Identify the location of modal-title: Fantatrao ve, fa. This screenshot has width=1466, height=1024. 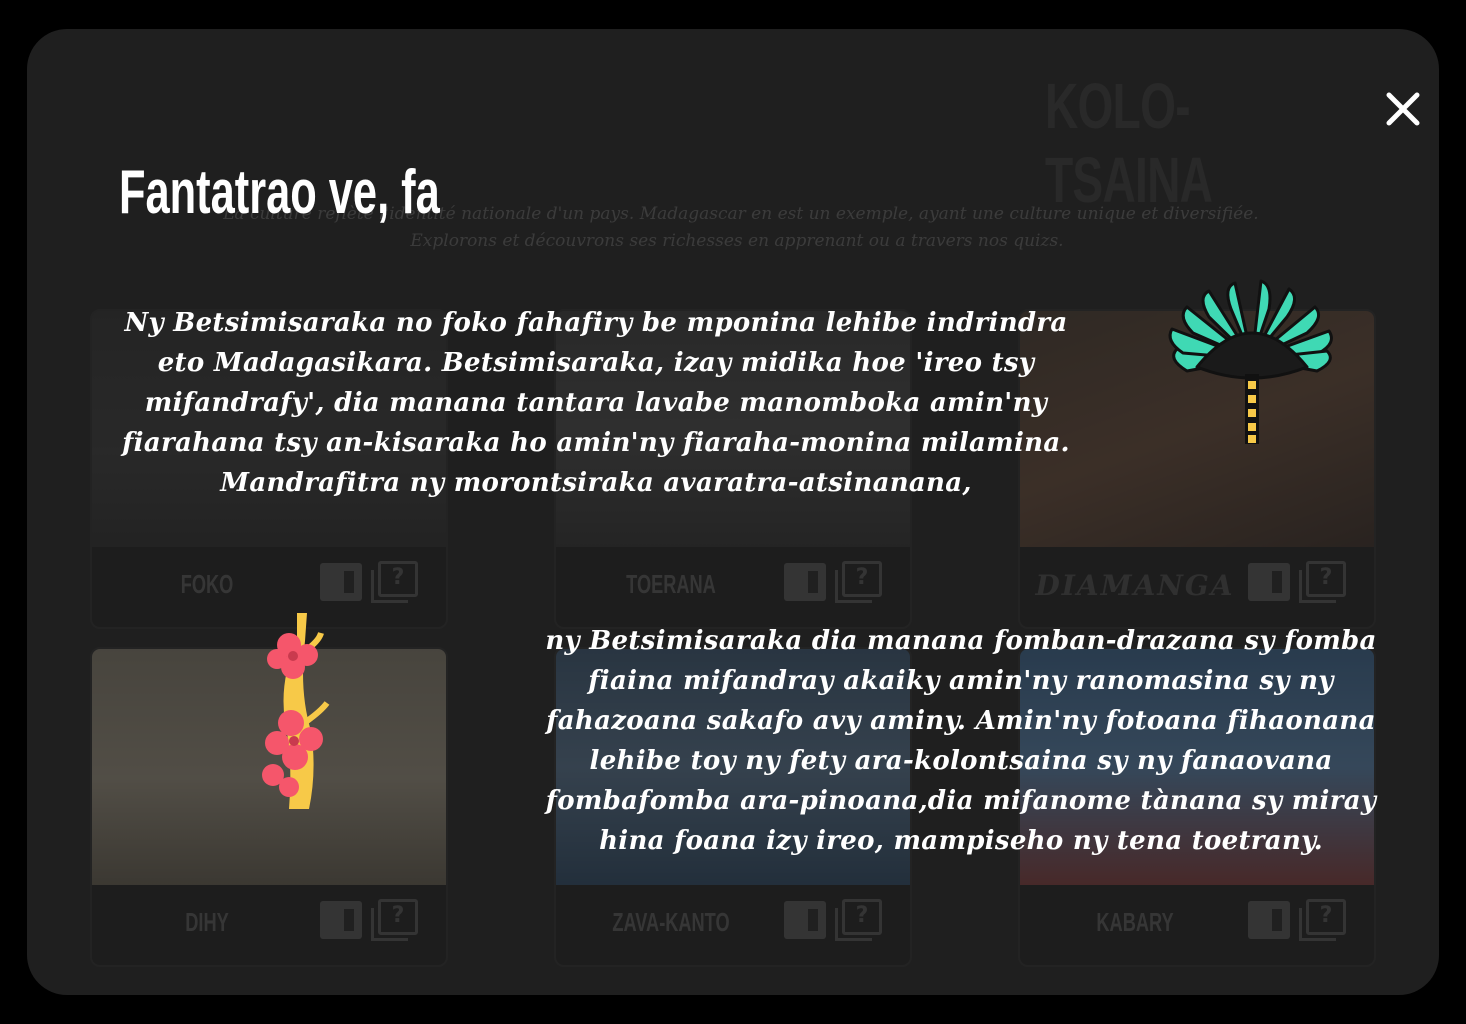
(279, 192).